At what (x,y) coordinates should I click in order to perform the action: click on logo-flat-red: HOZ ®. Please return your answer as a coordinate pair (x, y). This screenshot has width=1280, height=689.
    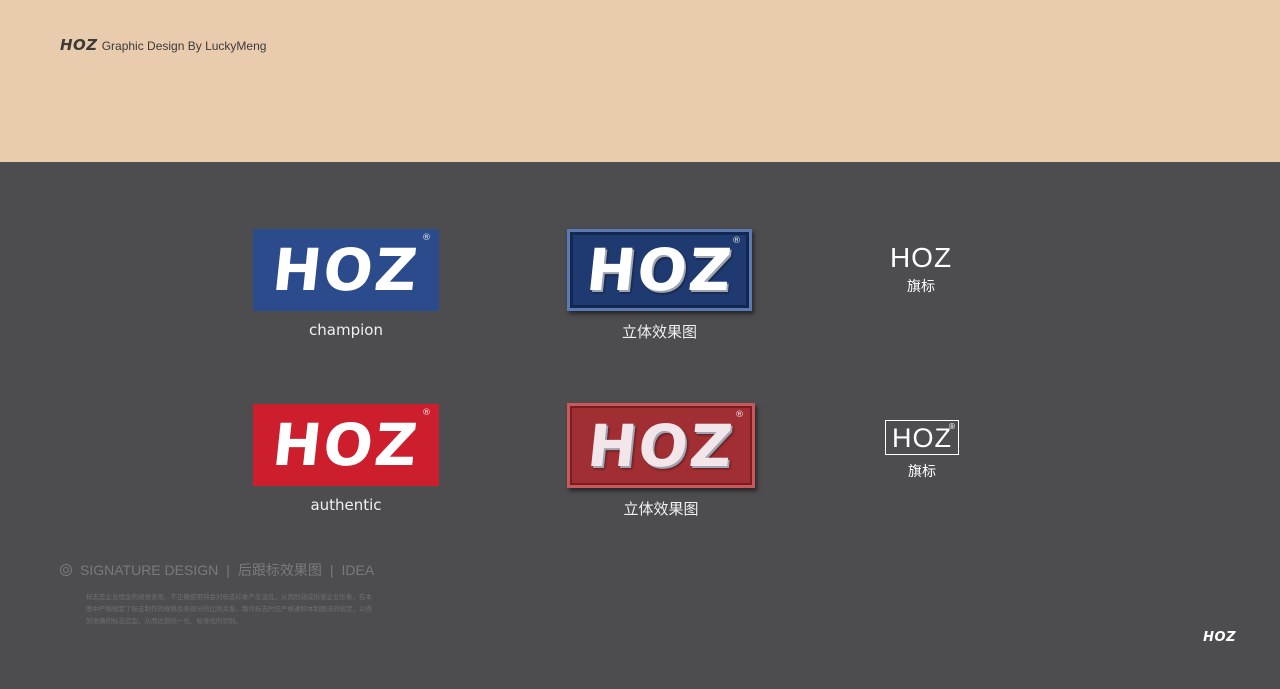
    Looking at the image, I should click on (346, 445).